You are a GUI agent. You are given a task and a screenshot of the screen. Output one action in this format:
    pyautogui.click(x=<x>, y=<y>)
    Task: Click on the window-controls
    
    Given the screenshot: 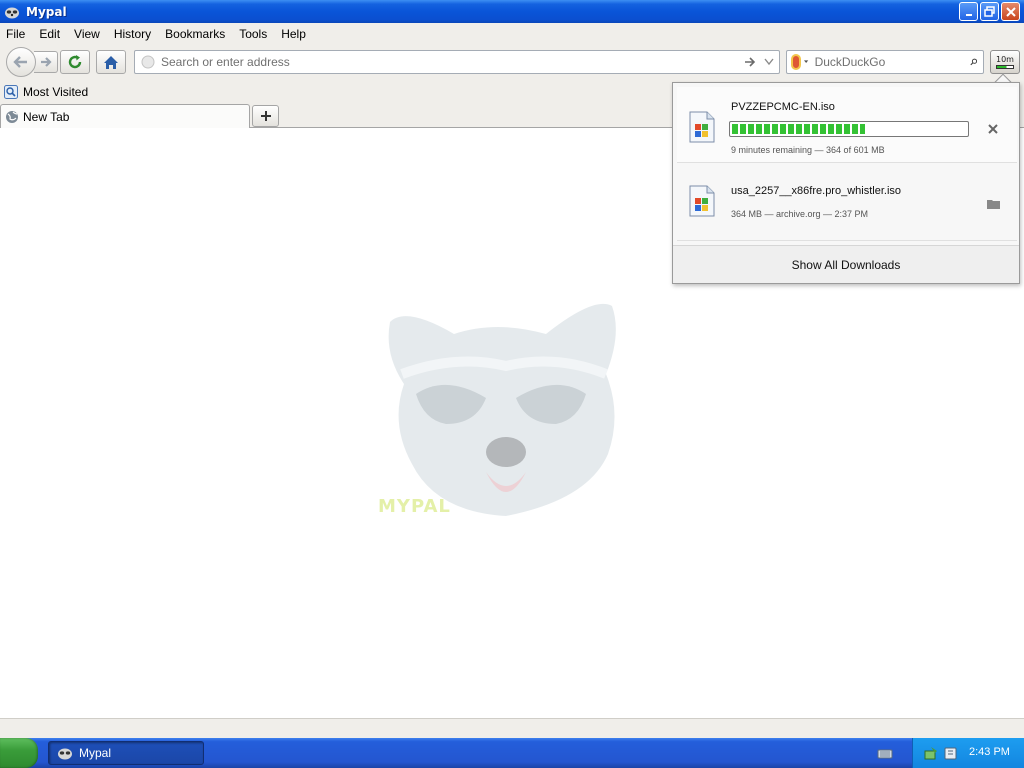 What is the action you would take?
    pyautogui.click(x=989, y=11)
    